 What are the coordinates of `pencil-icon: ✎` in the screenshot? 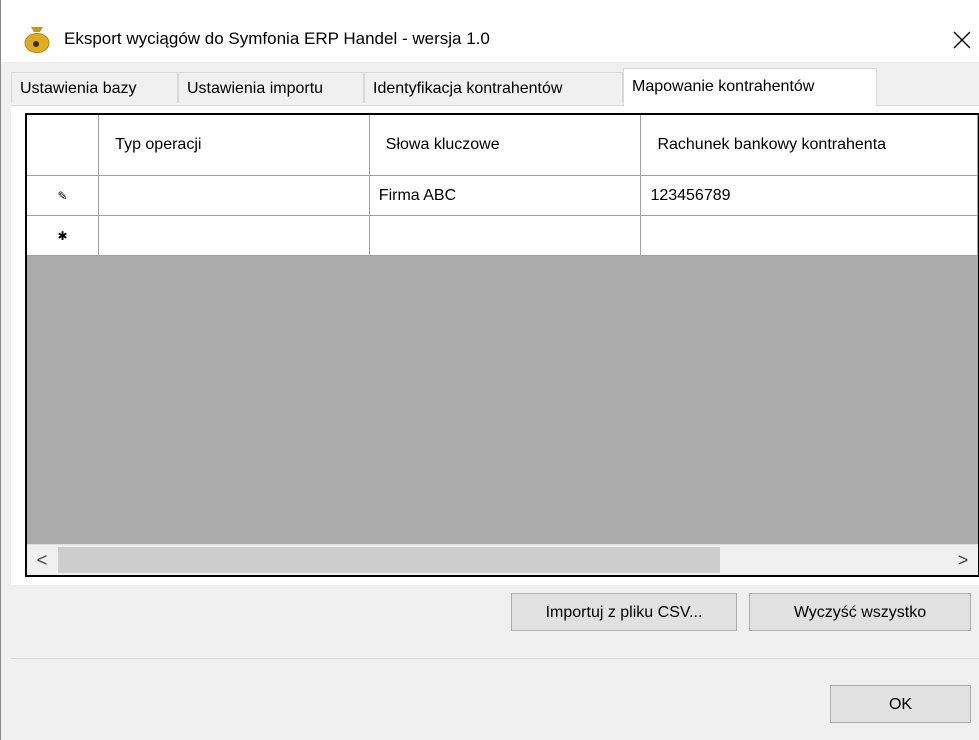 It's located at (62, 195).